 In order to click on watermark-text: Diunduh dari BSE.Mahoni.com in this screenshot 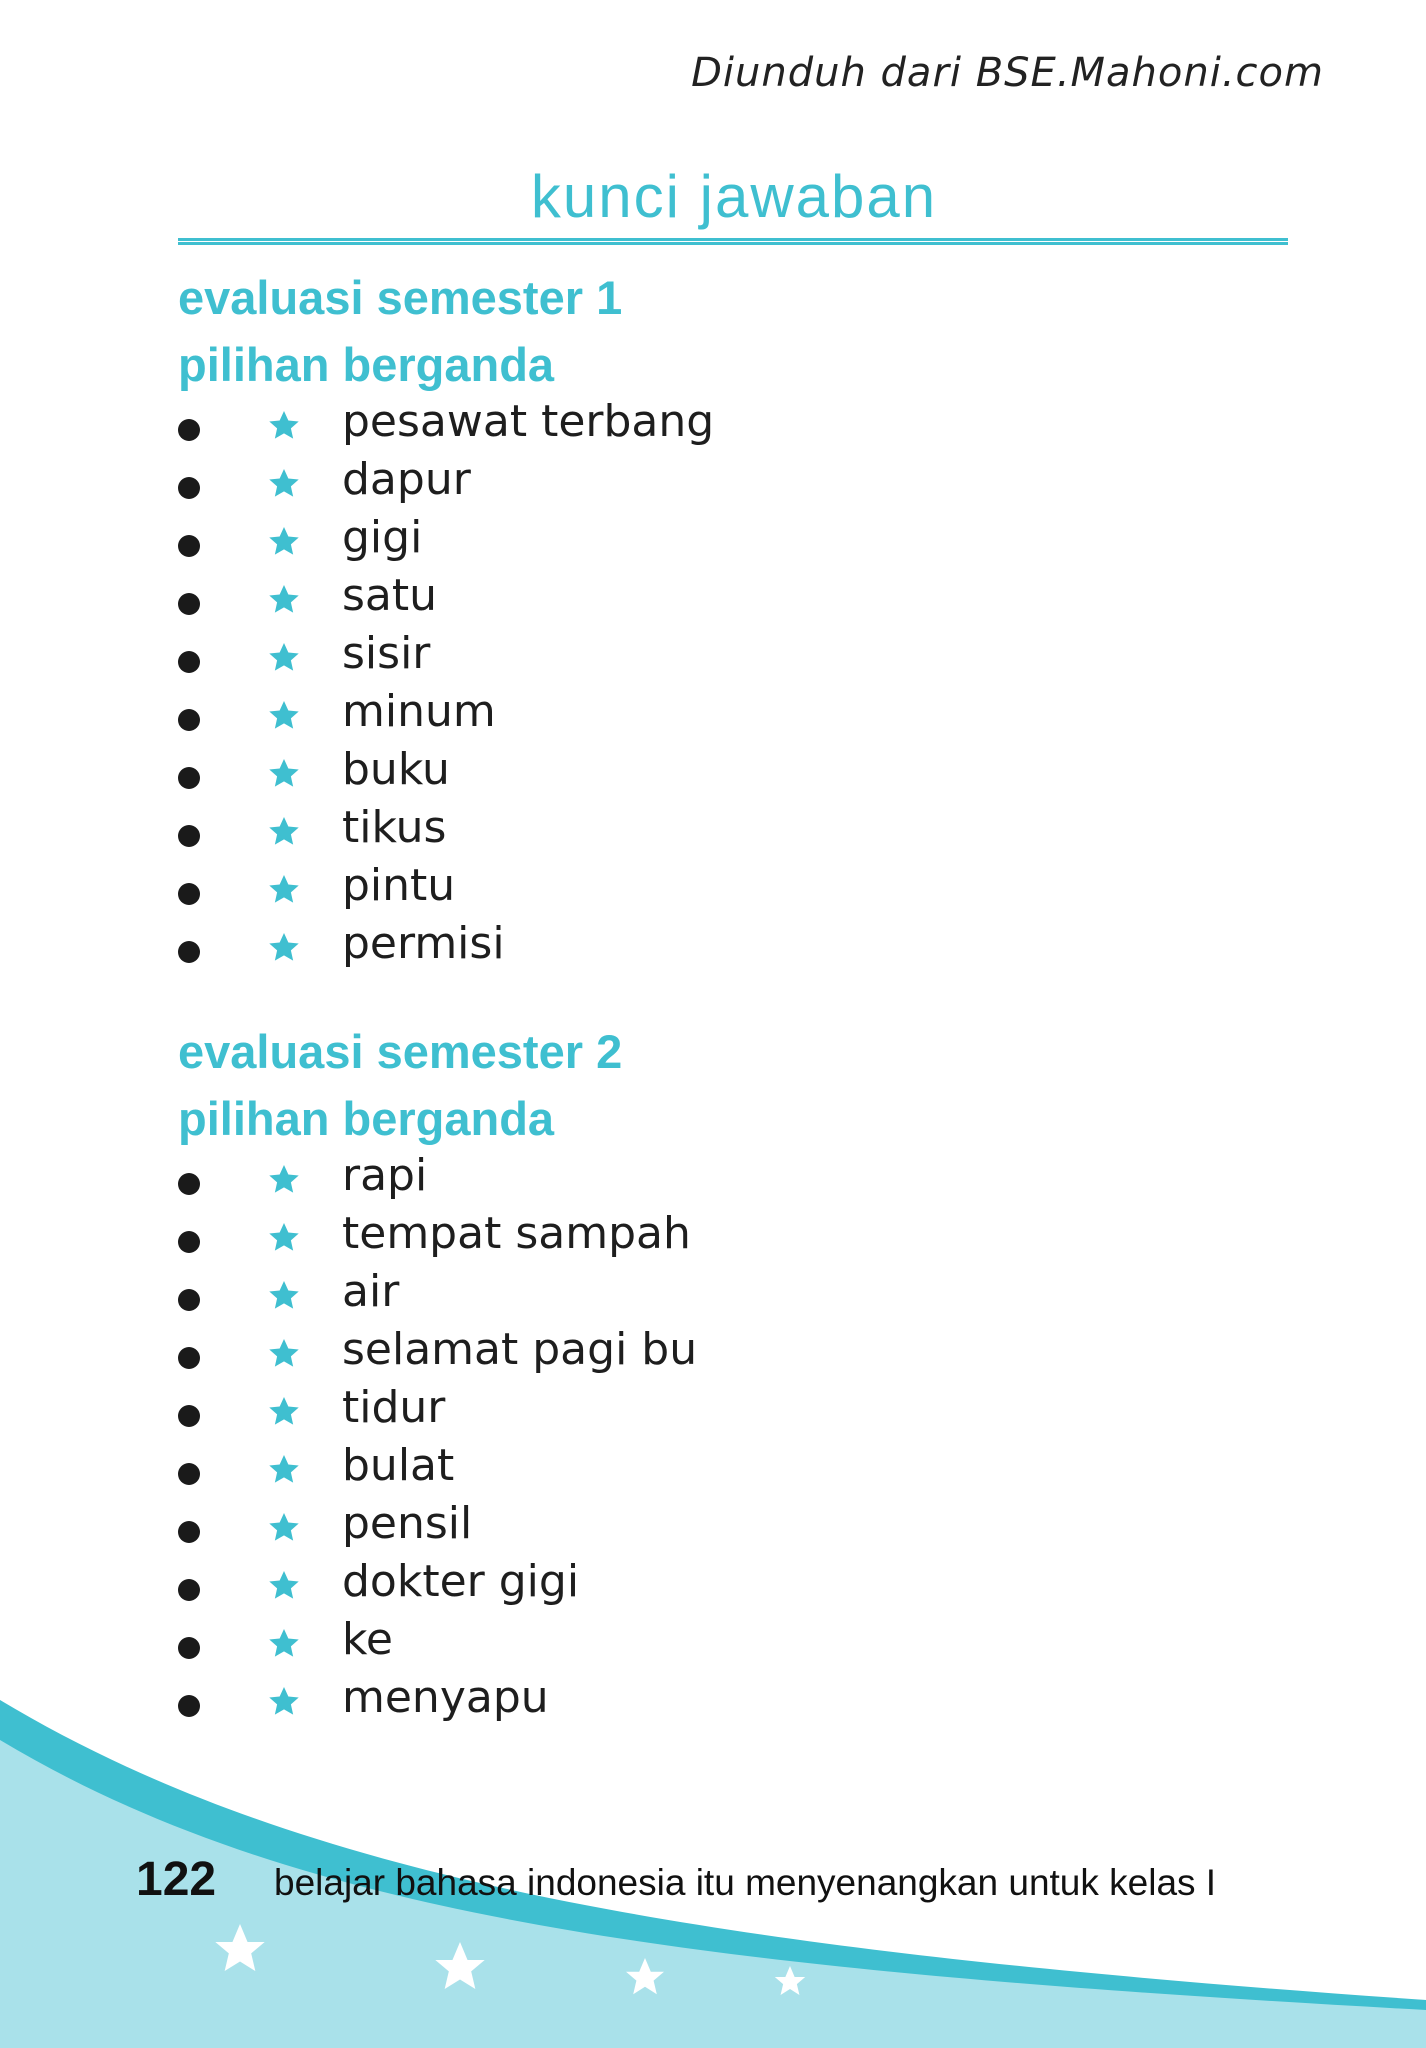, I will do `click(1007, 73)`.